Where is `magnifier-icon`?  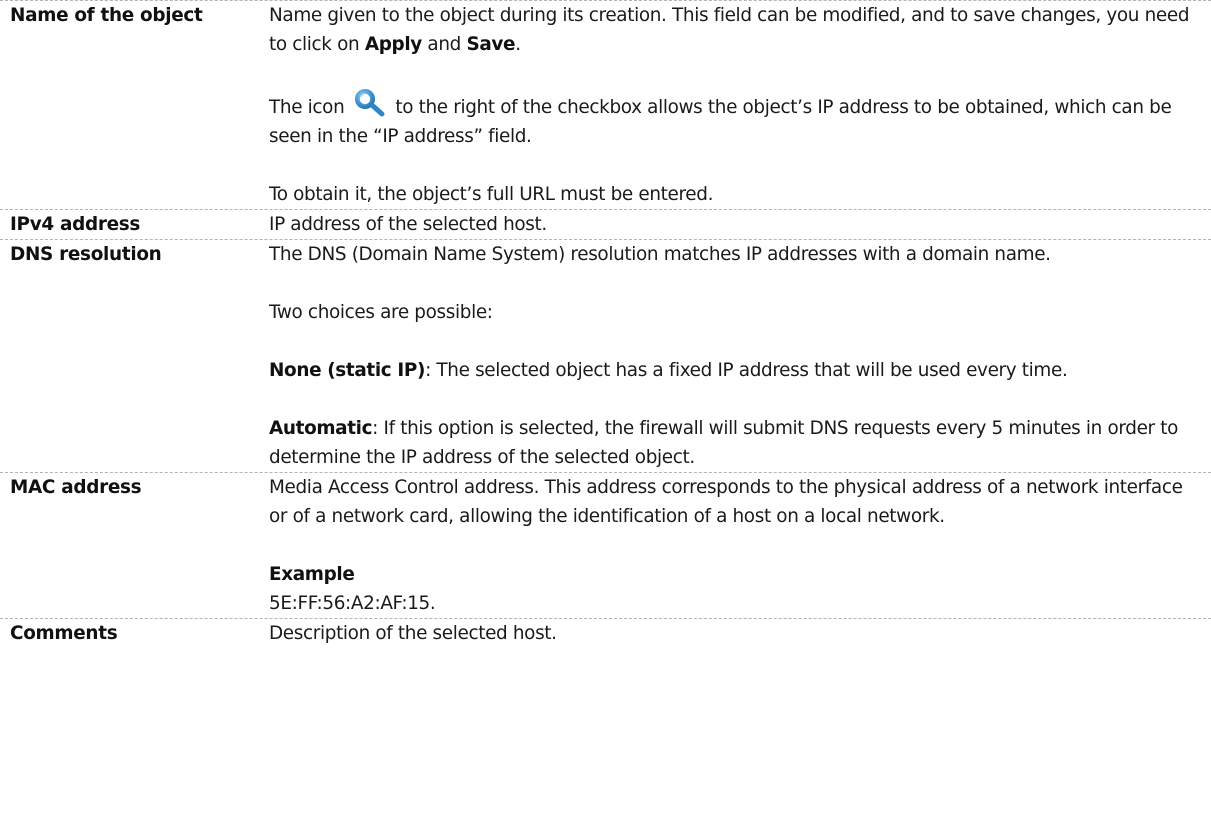
magnifier-icon is located at coordinates (369, 103).